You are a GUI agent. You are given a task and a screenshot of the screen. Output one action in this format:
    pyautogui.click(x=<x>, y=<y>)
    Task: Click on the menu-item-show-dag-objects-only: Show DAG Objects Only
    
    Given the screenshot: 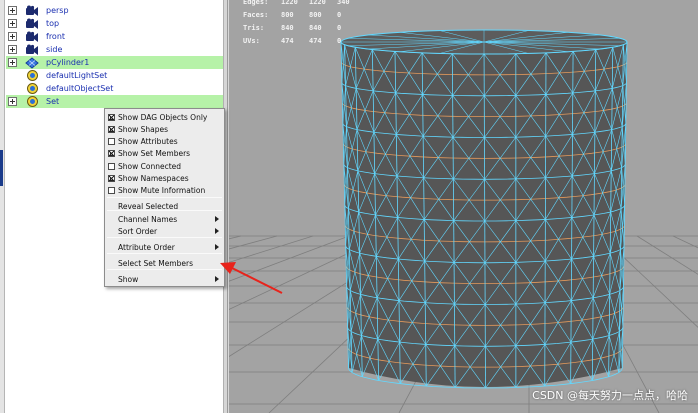 What is the action you would take?
    pyautogui.click(x=164, y=117)
    